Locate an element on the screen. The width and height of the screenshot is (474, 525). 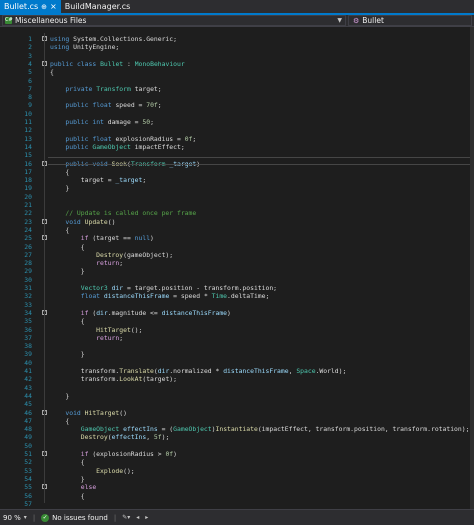
code-line: 47 { is located at coordinates (235, 421).